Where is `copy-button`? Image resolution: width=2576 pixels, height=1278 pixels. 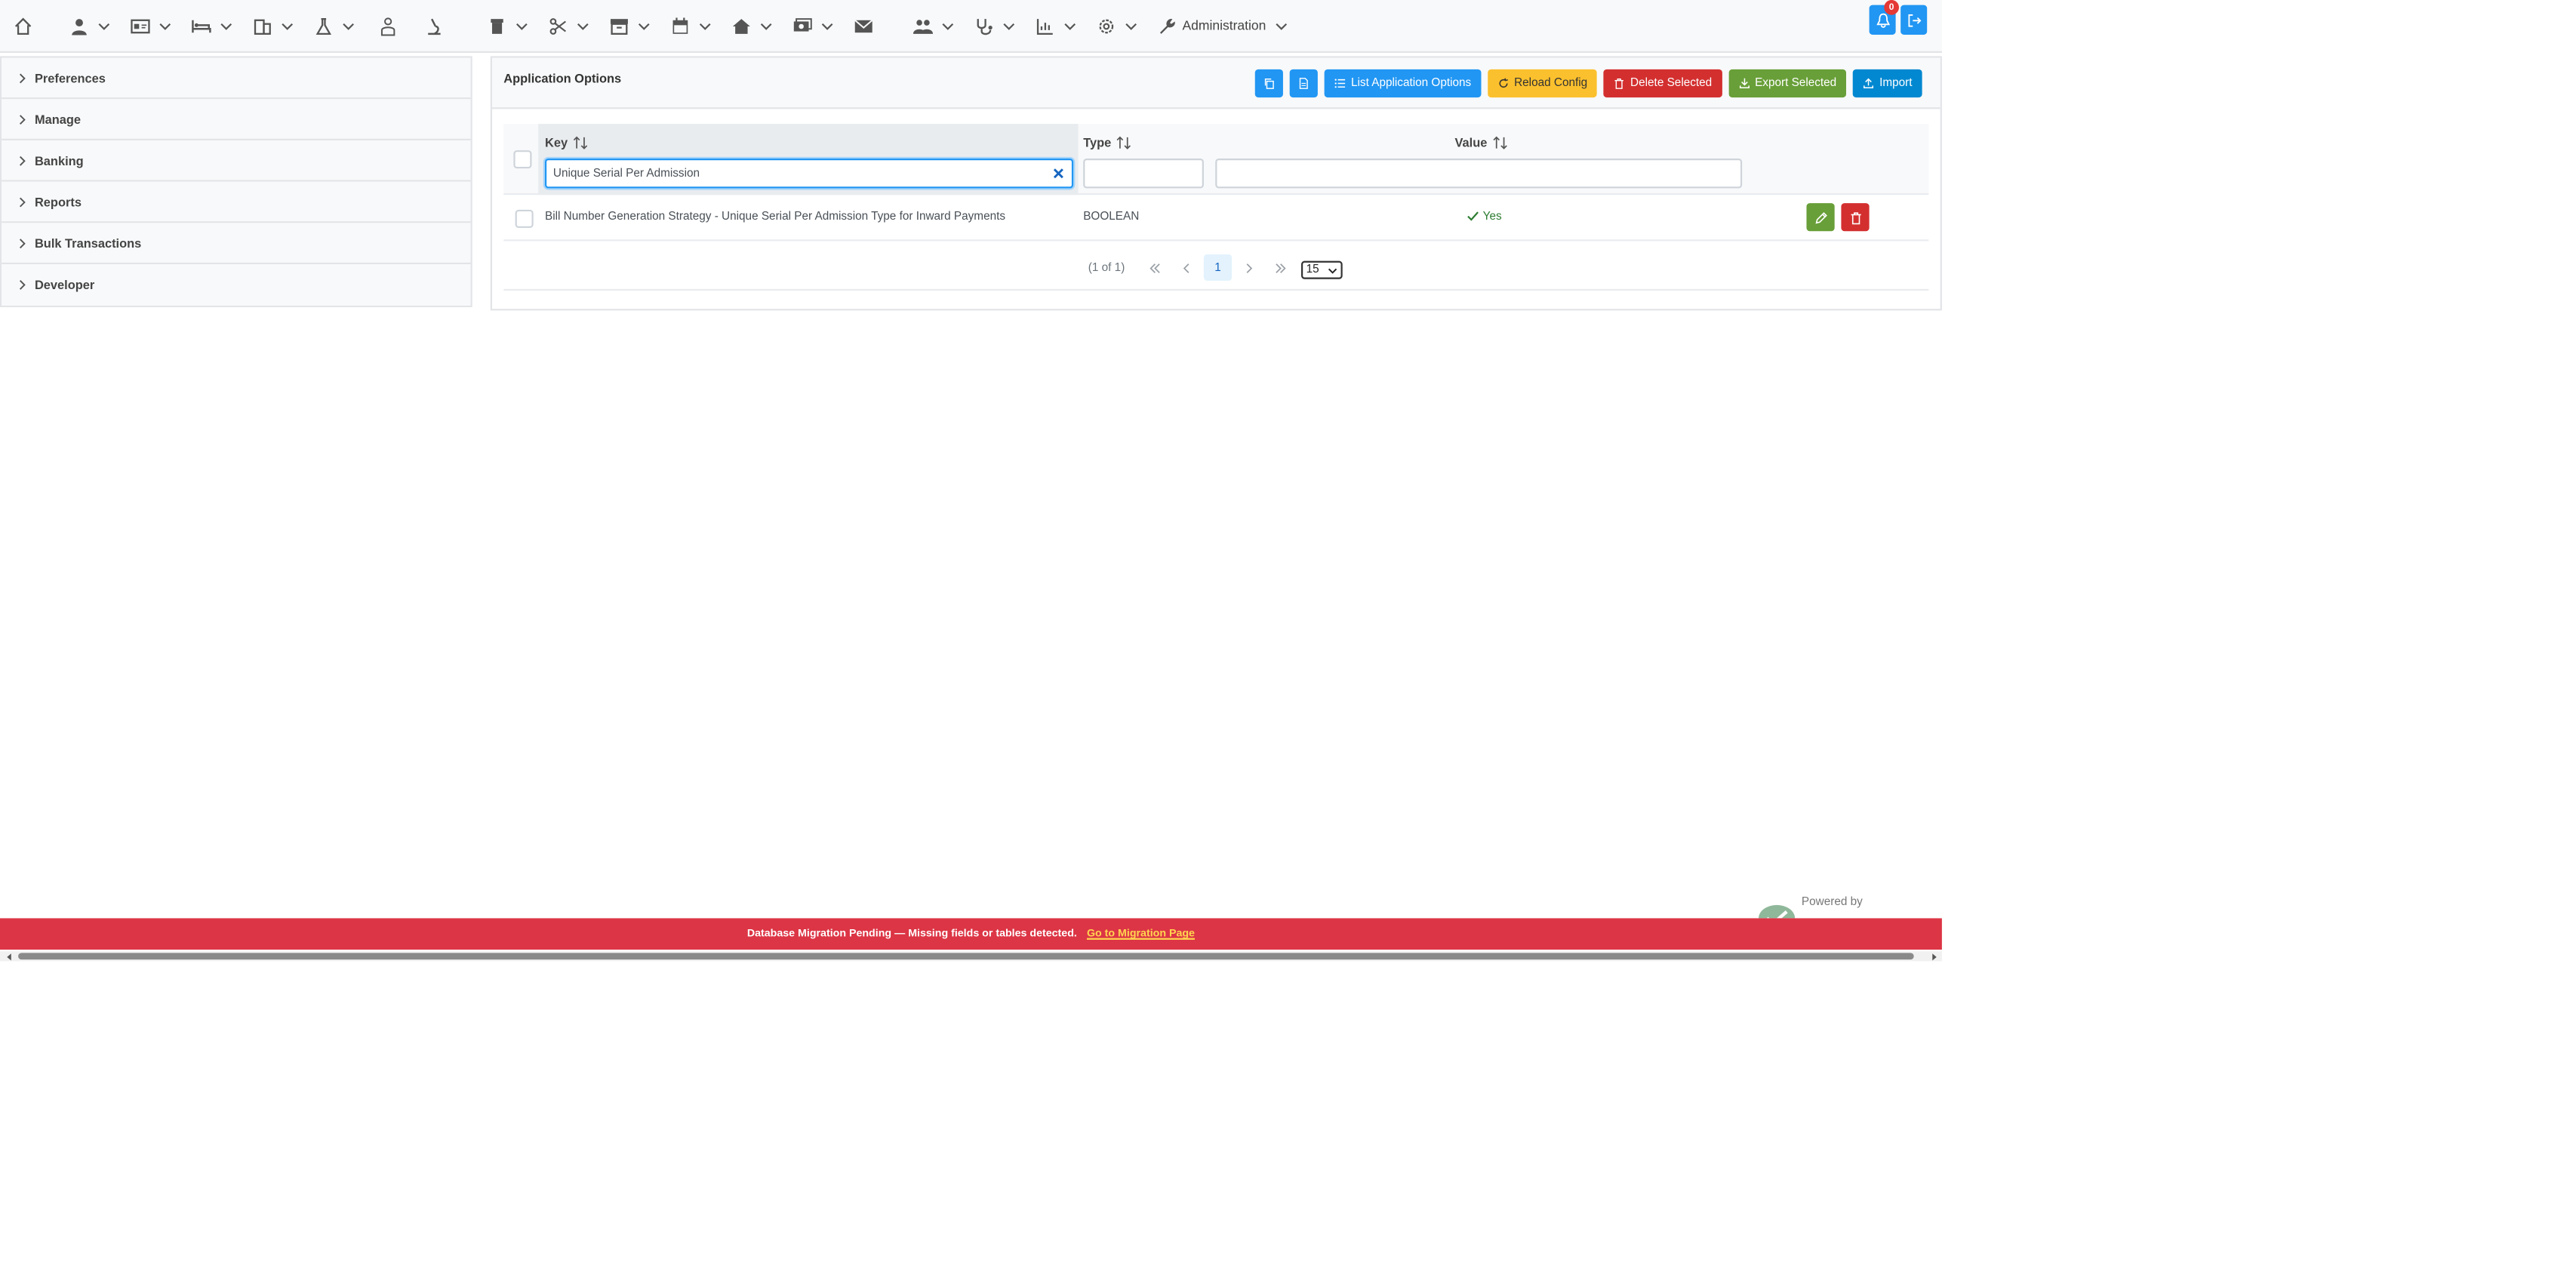 copy-button is located at coordinates (1269, 83).